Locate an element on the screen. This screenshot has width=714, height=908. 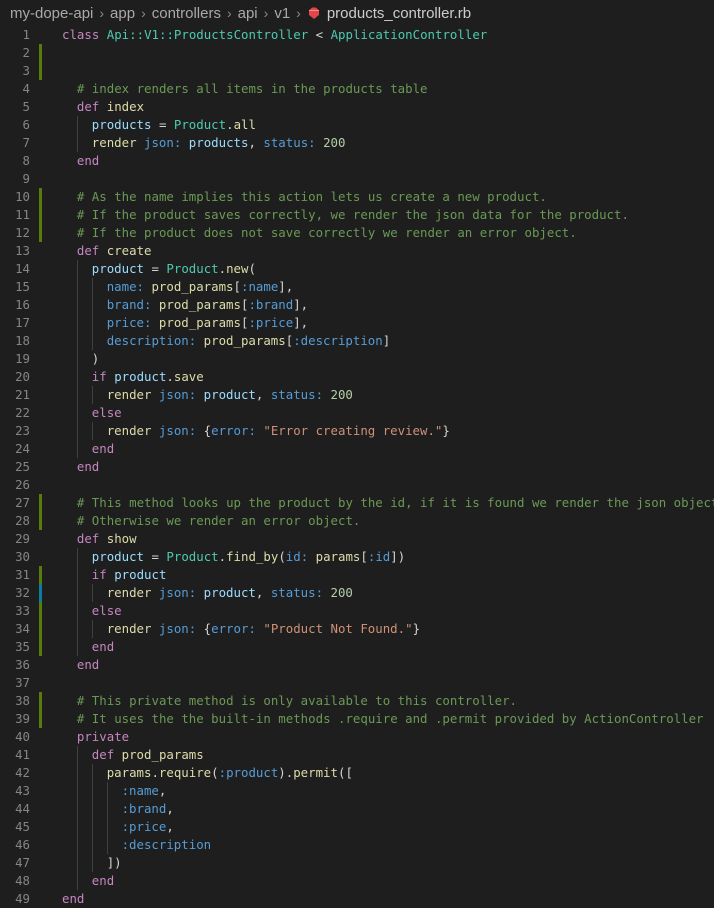
code-token: = is located at coordinates (162, 124).